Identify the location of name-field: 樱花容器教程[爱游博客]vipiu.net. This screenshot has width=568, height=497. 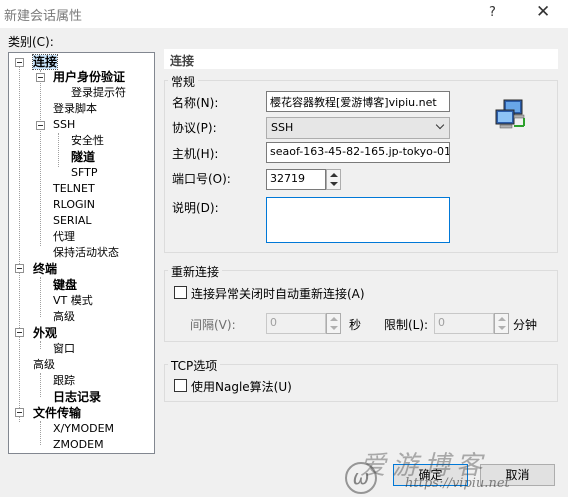
(358, 101).